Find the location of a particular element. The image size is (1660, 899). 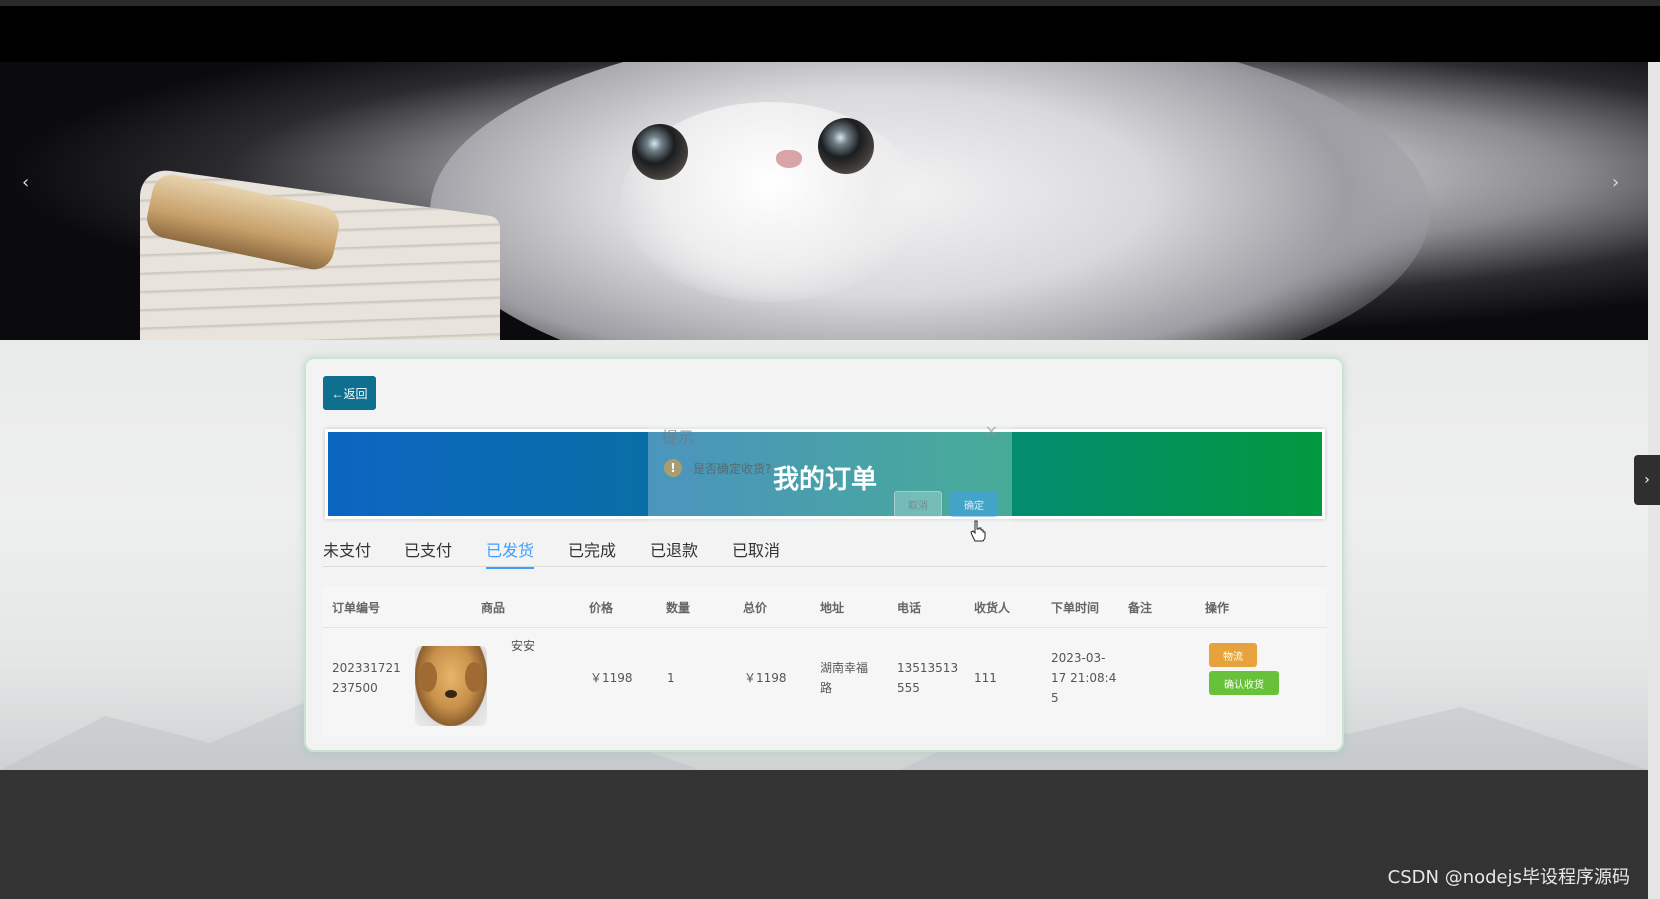

column-header: 备注 is located at coordinates (1140, 608).